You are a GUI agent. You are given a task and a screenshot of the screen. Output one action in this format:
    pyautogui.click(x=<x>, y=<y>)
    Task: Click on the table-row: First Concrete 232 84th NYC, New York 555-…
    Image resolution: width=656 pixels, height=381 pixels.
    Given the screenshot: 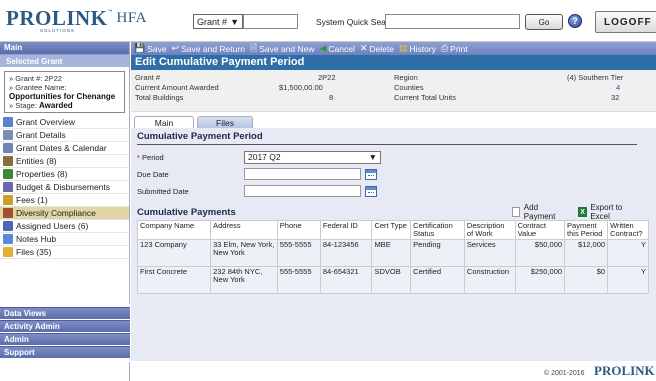 What is the action you would take?
    pyautogui.click(x=392, y=280)
    